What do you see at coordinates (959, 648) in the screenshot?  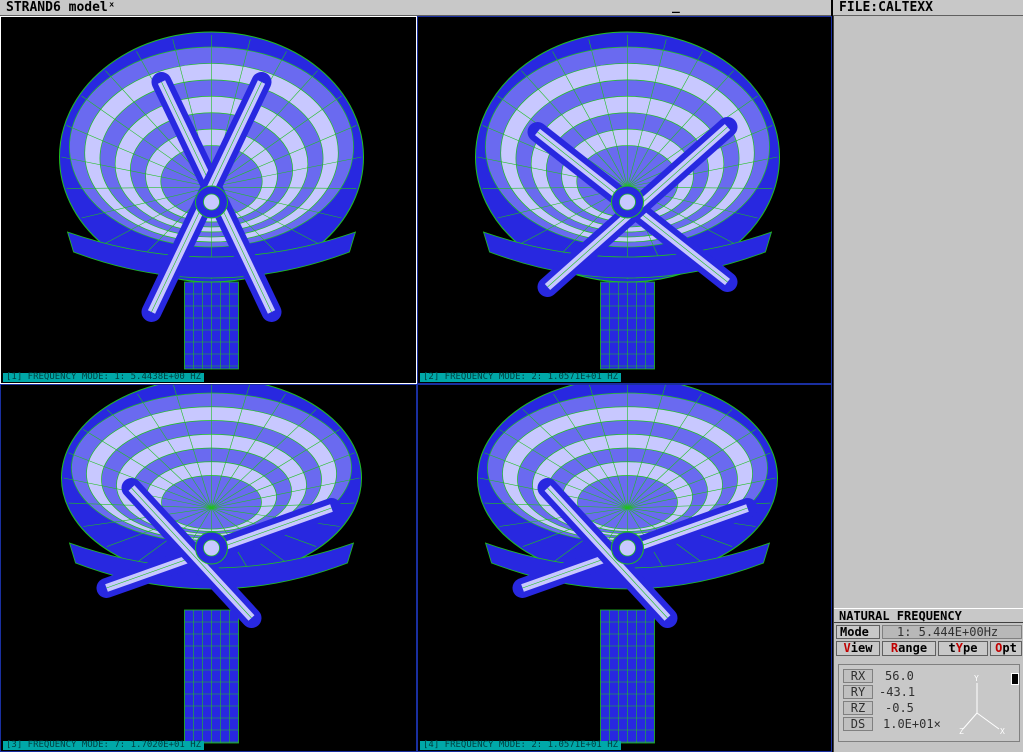 I see `type-hotkey: Y` at bounding box center [959, 648].